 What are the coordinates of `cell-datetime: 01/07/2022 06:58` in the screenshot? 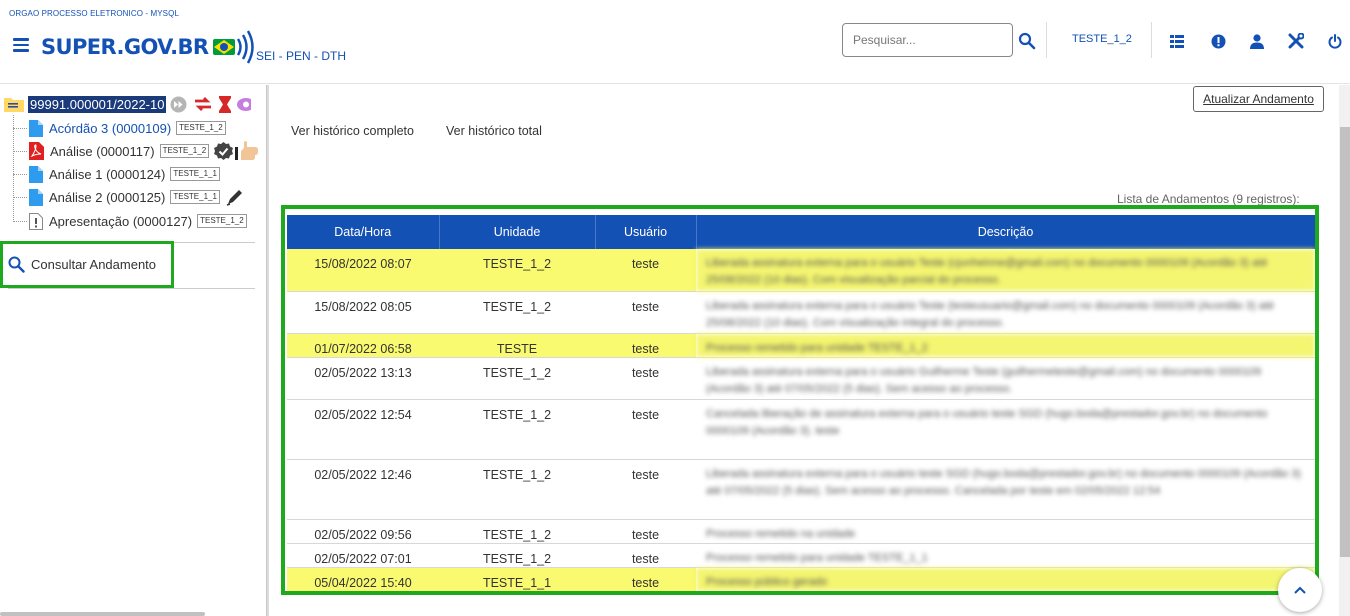 It's located at (363, 345).